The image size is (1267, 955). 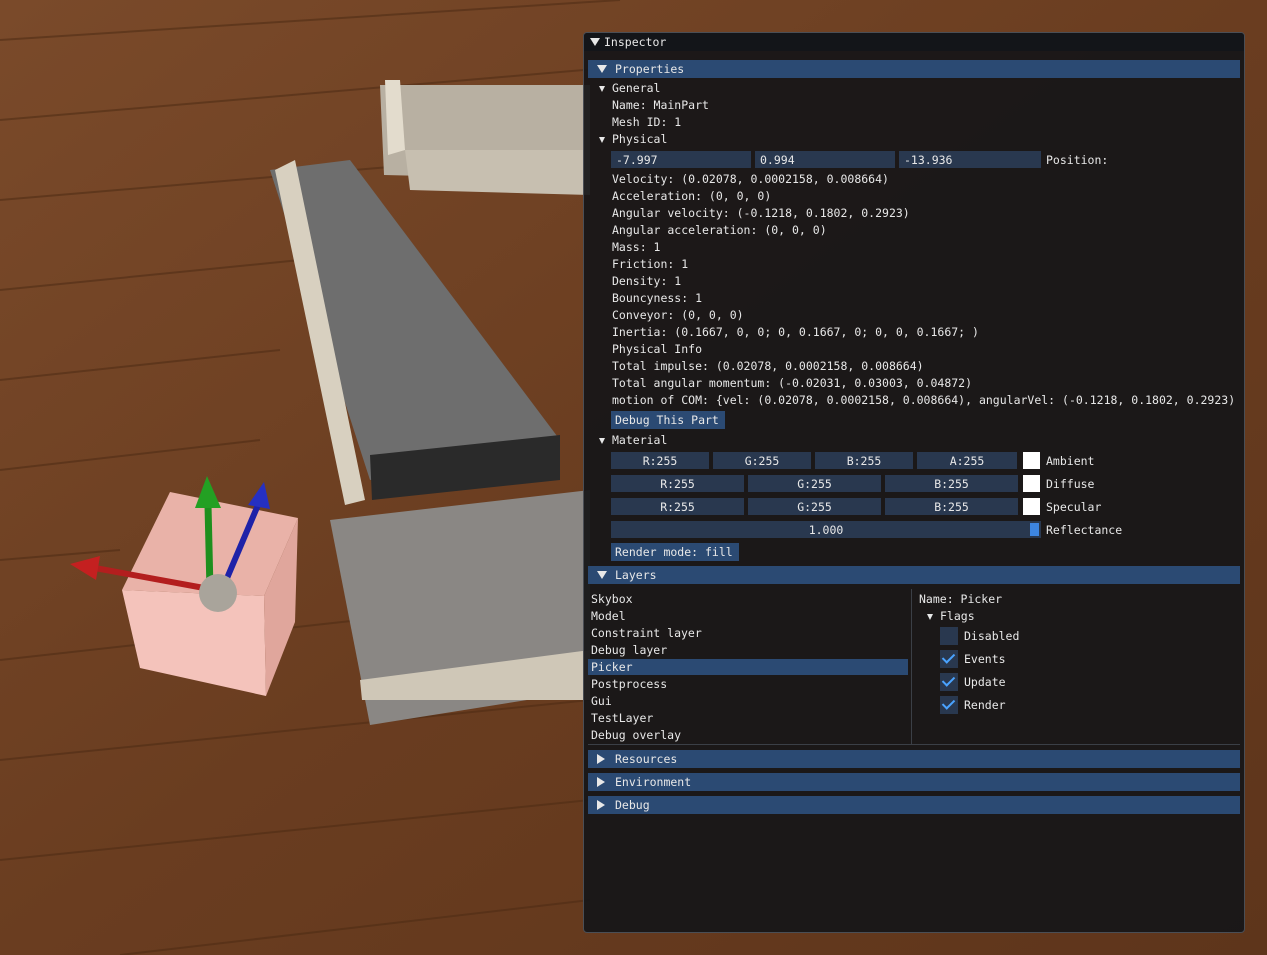 I want to click on part-name: Name: MainPart, so click(x=660, y=105).